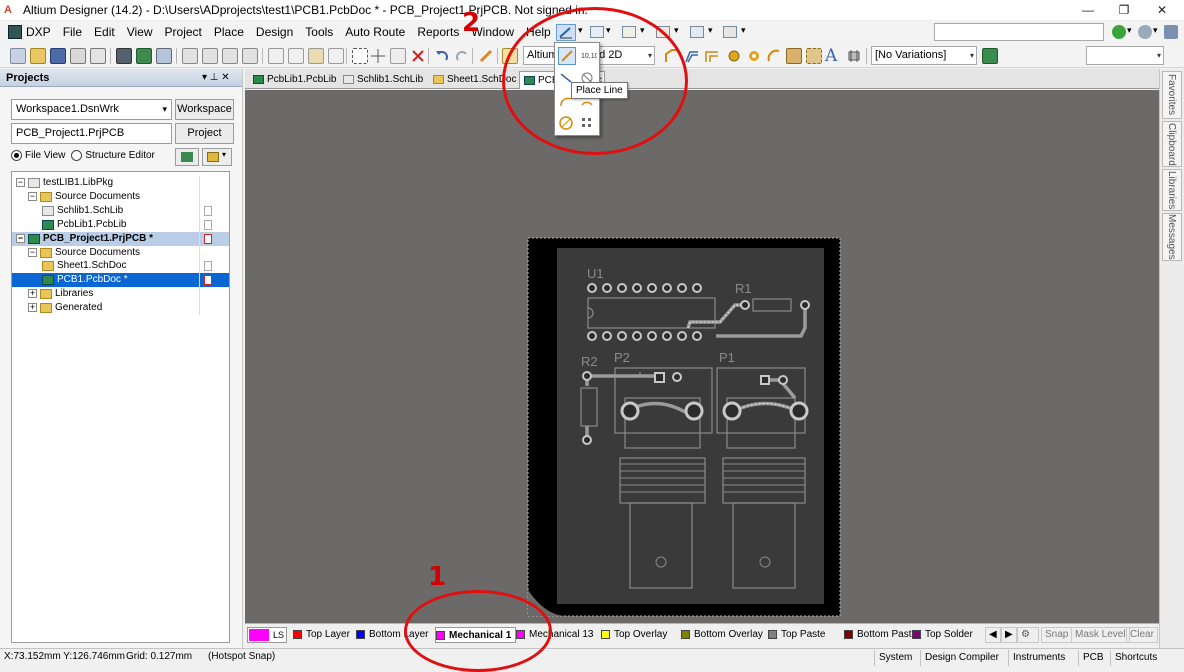 This screenshot has width=1184, height=672. Describe the element at coordinates (360, 56) in the screenshot. I see `select-area-icon` at that location.